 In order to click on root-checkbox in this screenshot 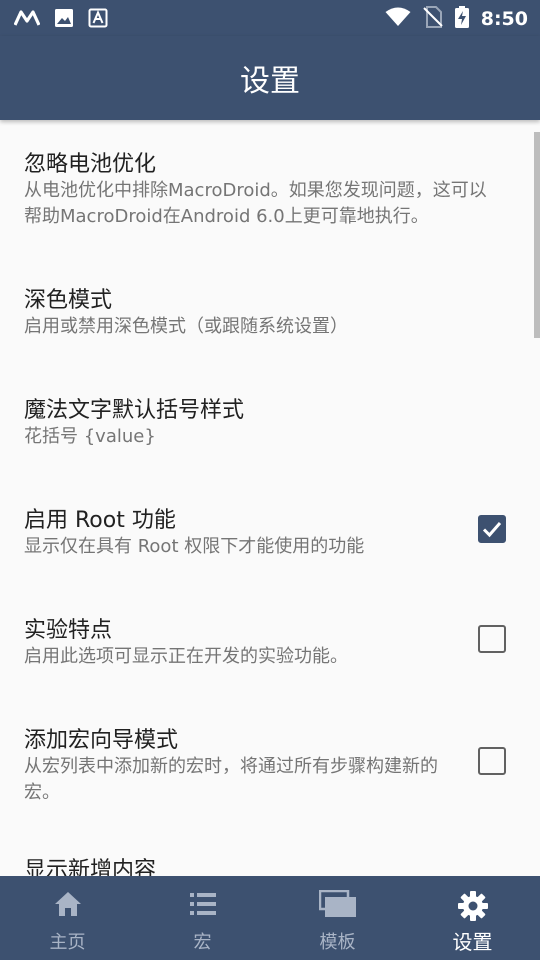, I will do `click(492, 529)`.